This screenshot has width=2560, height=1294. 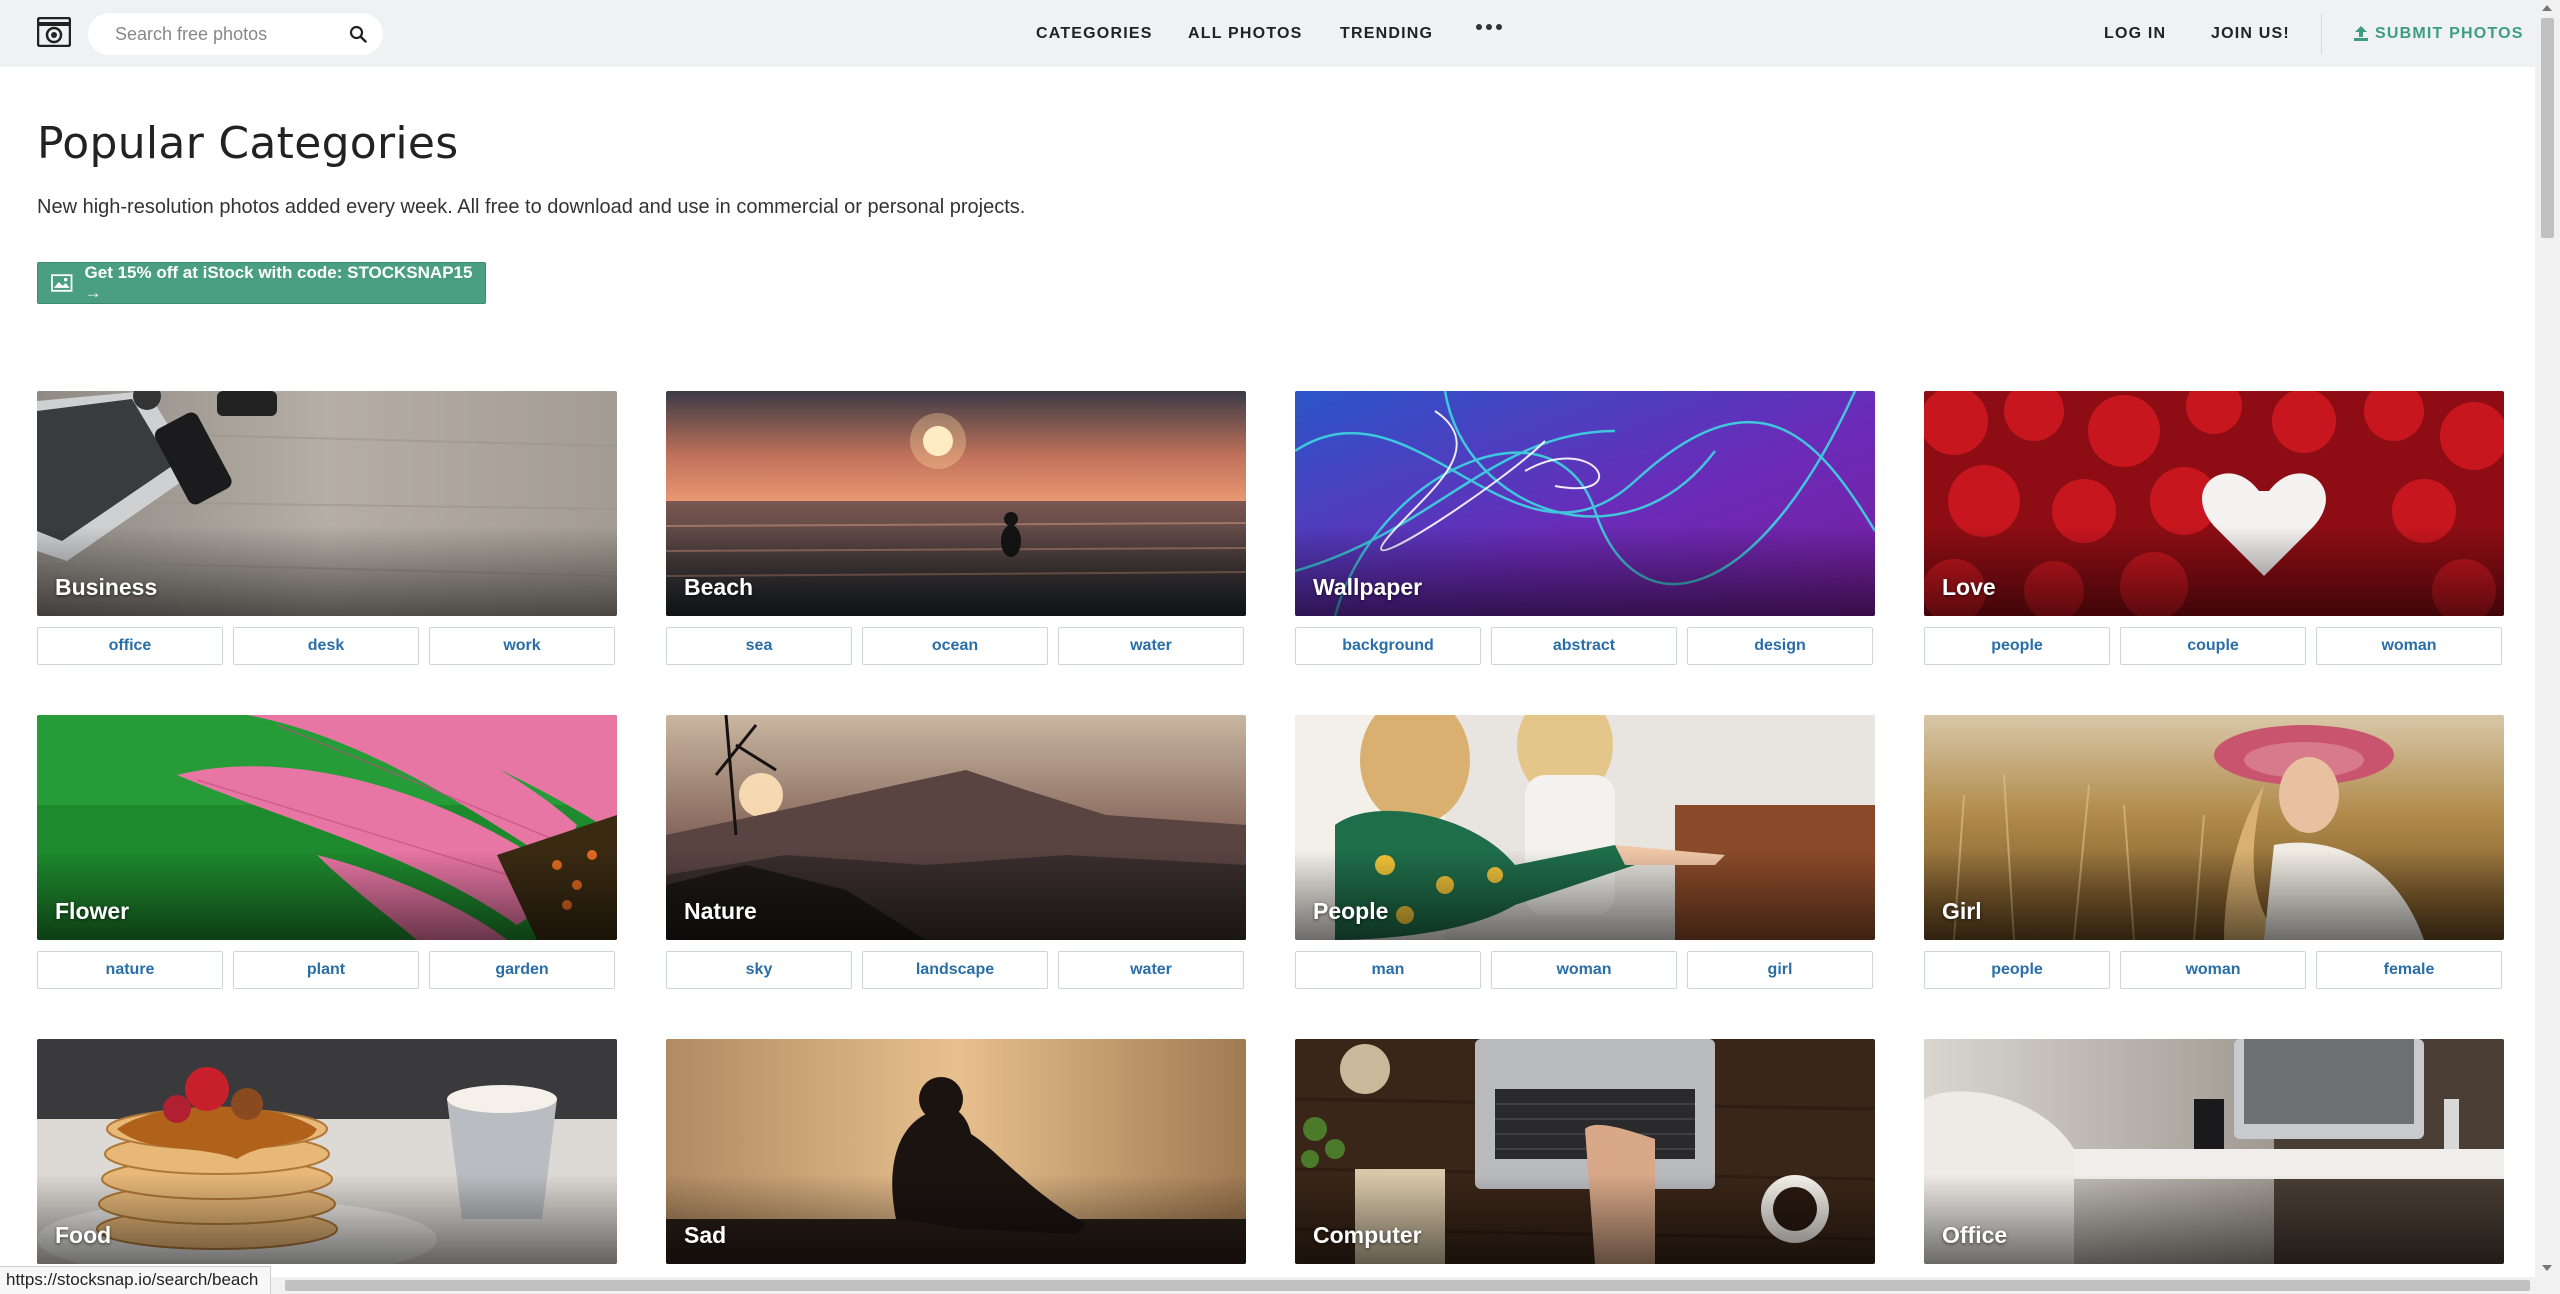 I want to click on tag-button: landscape, so click(x=955, y=970).